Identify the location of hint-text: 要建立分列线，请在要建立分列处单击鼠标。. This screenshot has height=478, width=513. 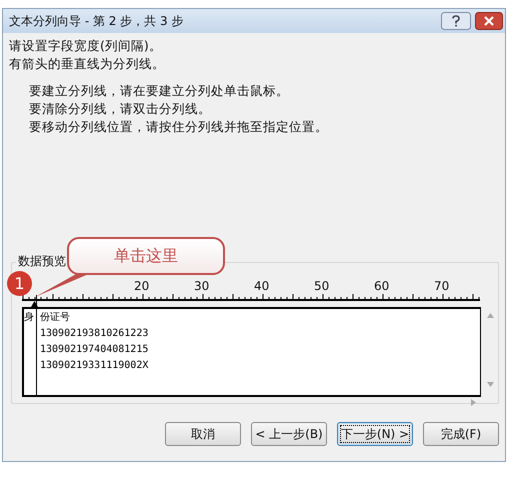
(159, 91).